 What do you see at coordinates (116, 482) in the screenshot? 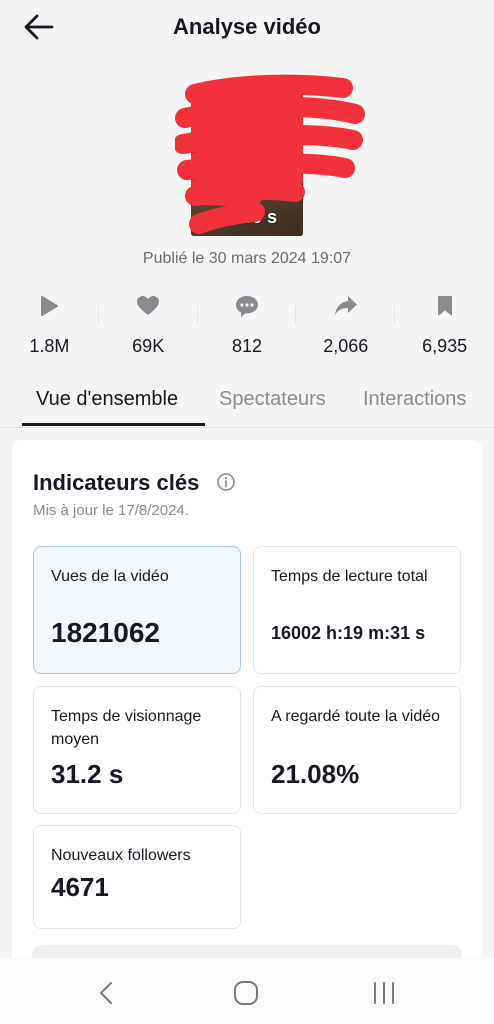
I see `card-title: Indicateurs clés` at bounding box center [116, 482].